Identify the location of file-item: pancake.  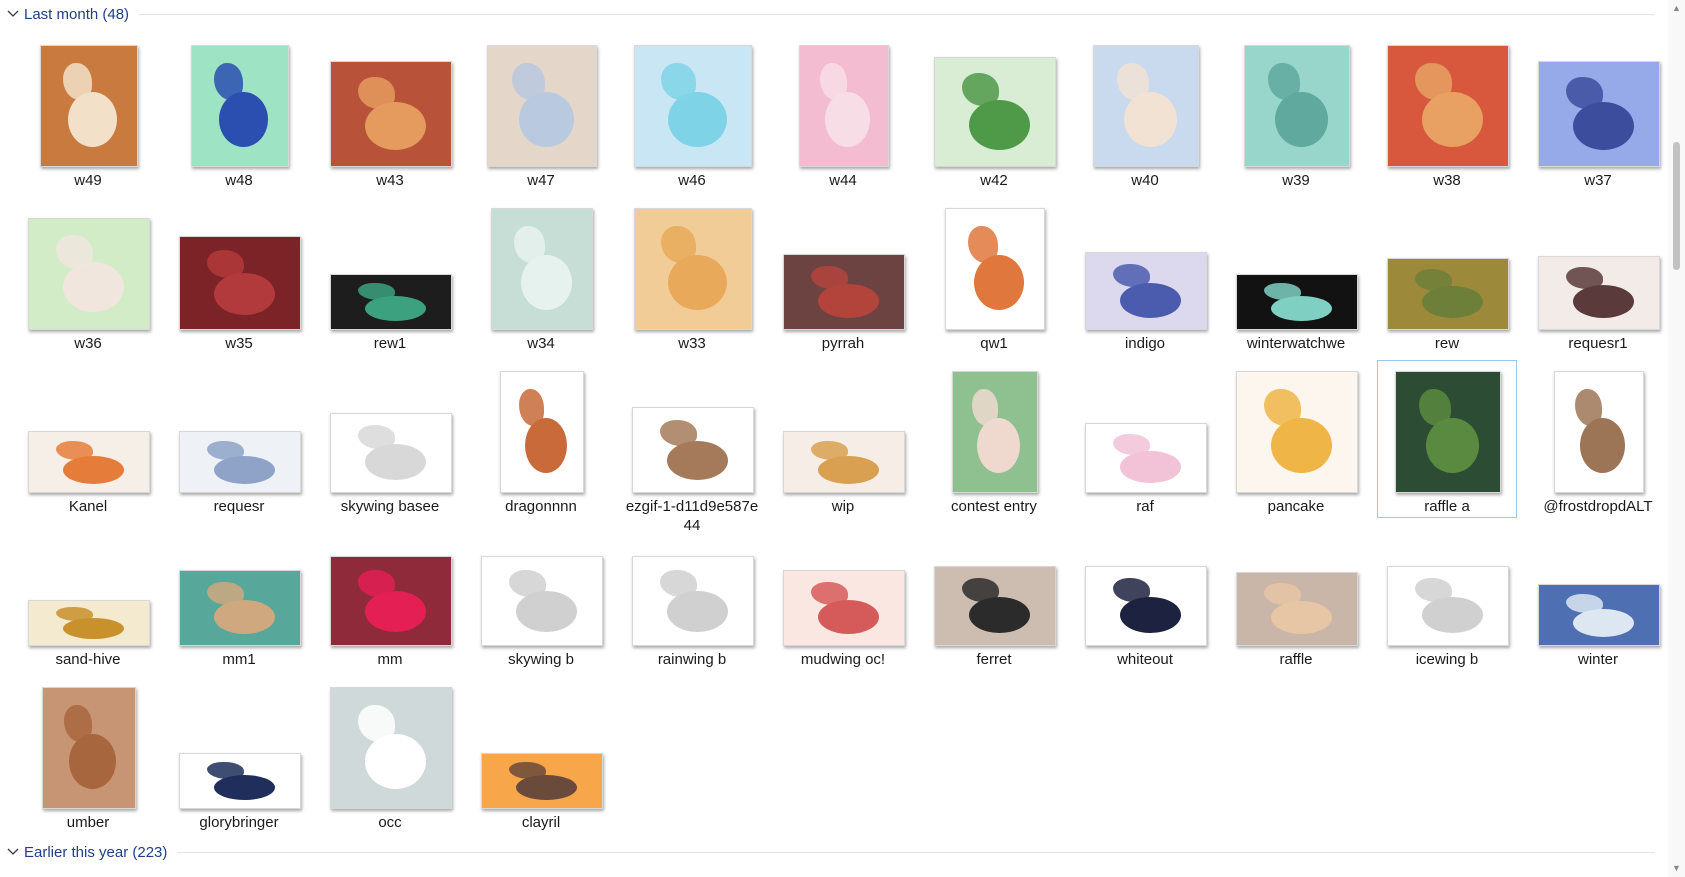
(1296, 439).